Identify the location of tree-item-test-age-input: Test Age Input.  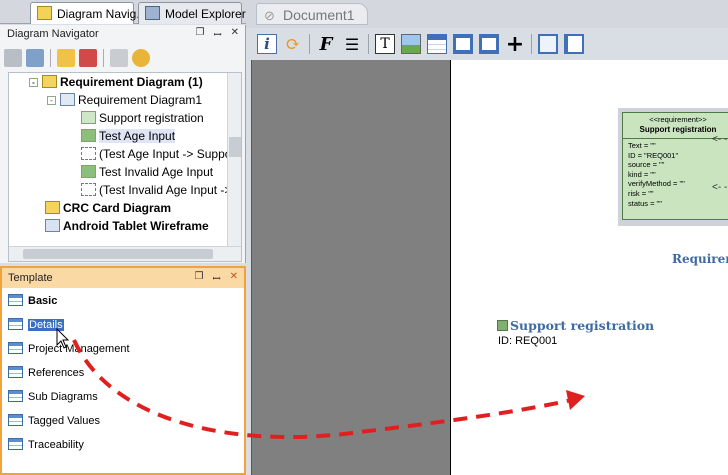
(128, 136).